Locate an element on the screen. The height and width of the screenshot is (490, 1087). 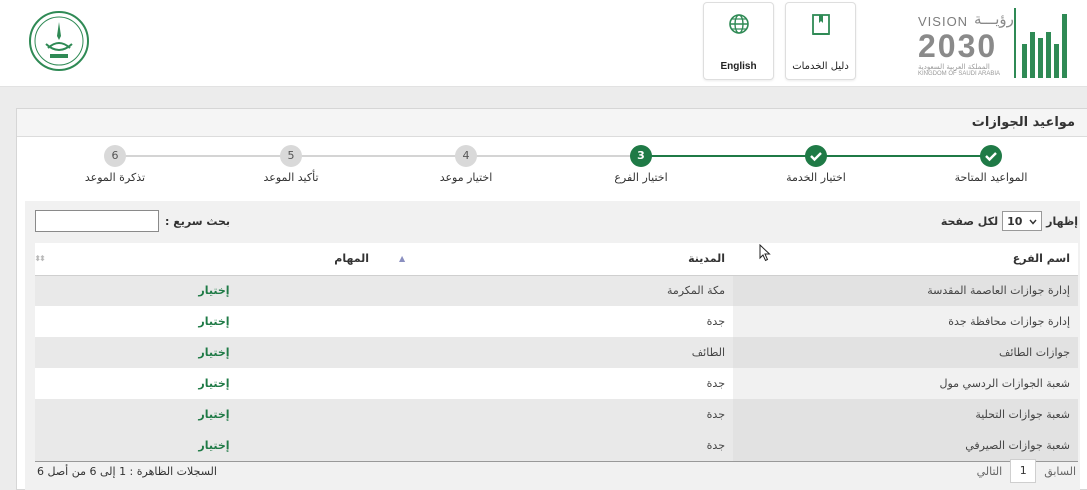
step-1-check-icon is located at coordinates (991, 156).